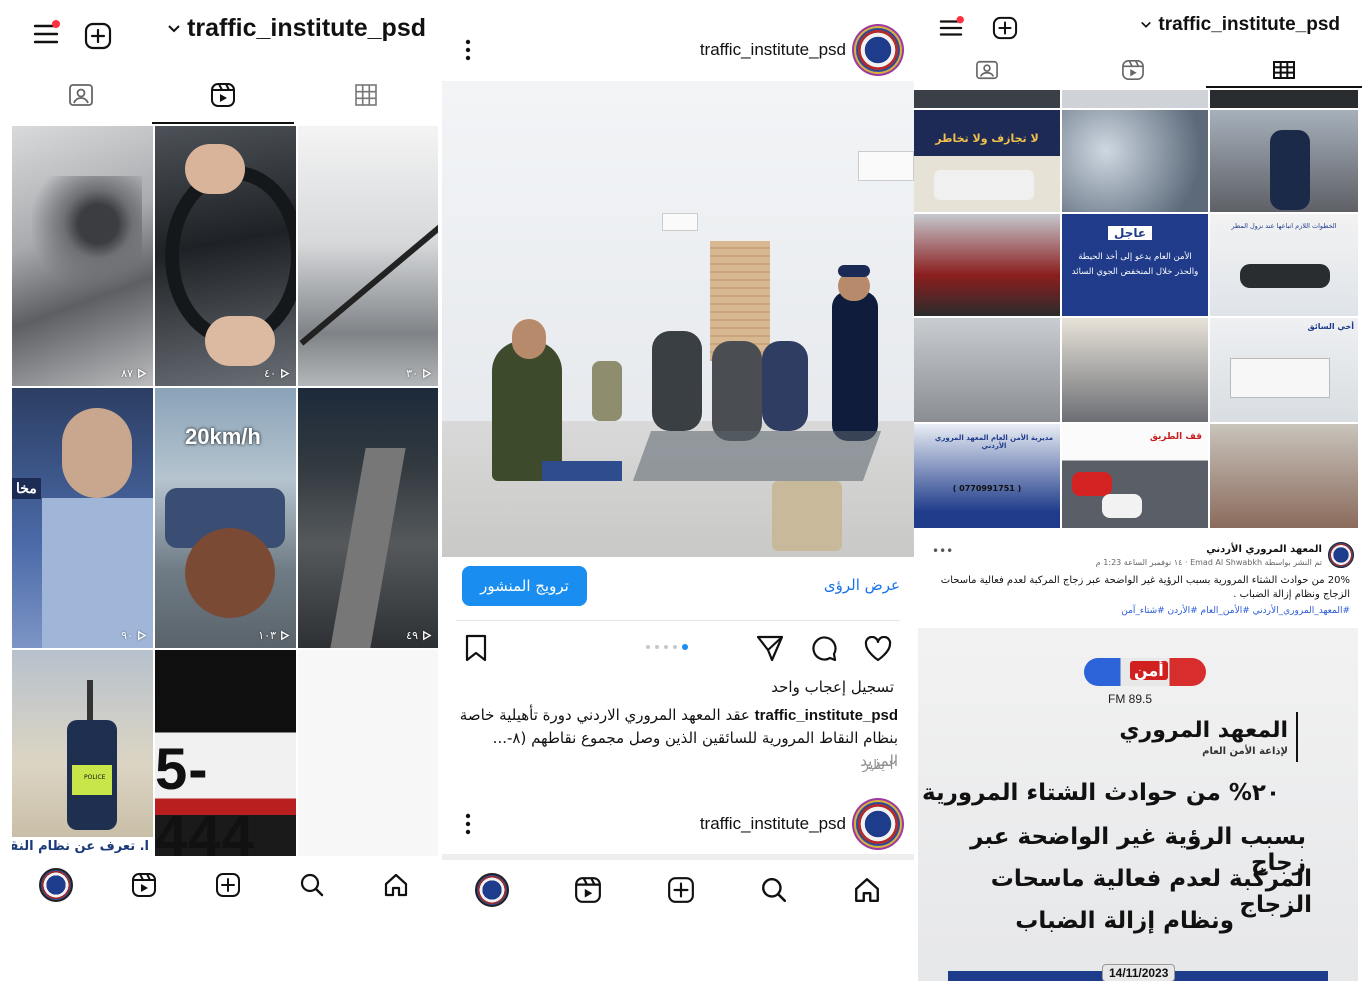  I want to click on likes-count: تسجيل إعجاب واحد, so click(832, 687).